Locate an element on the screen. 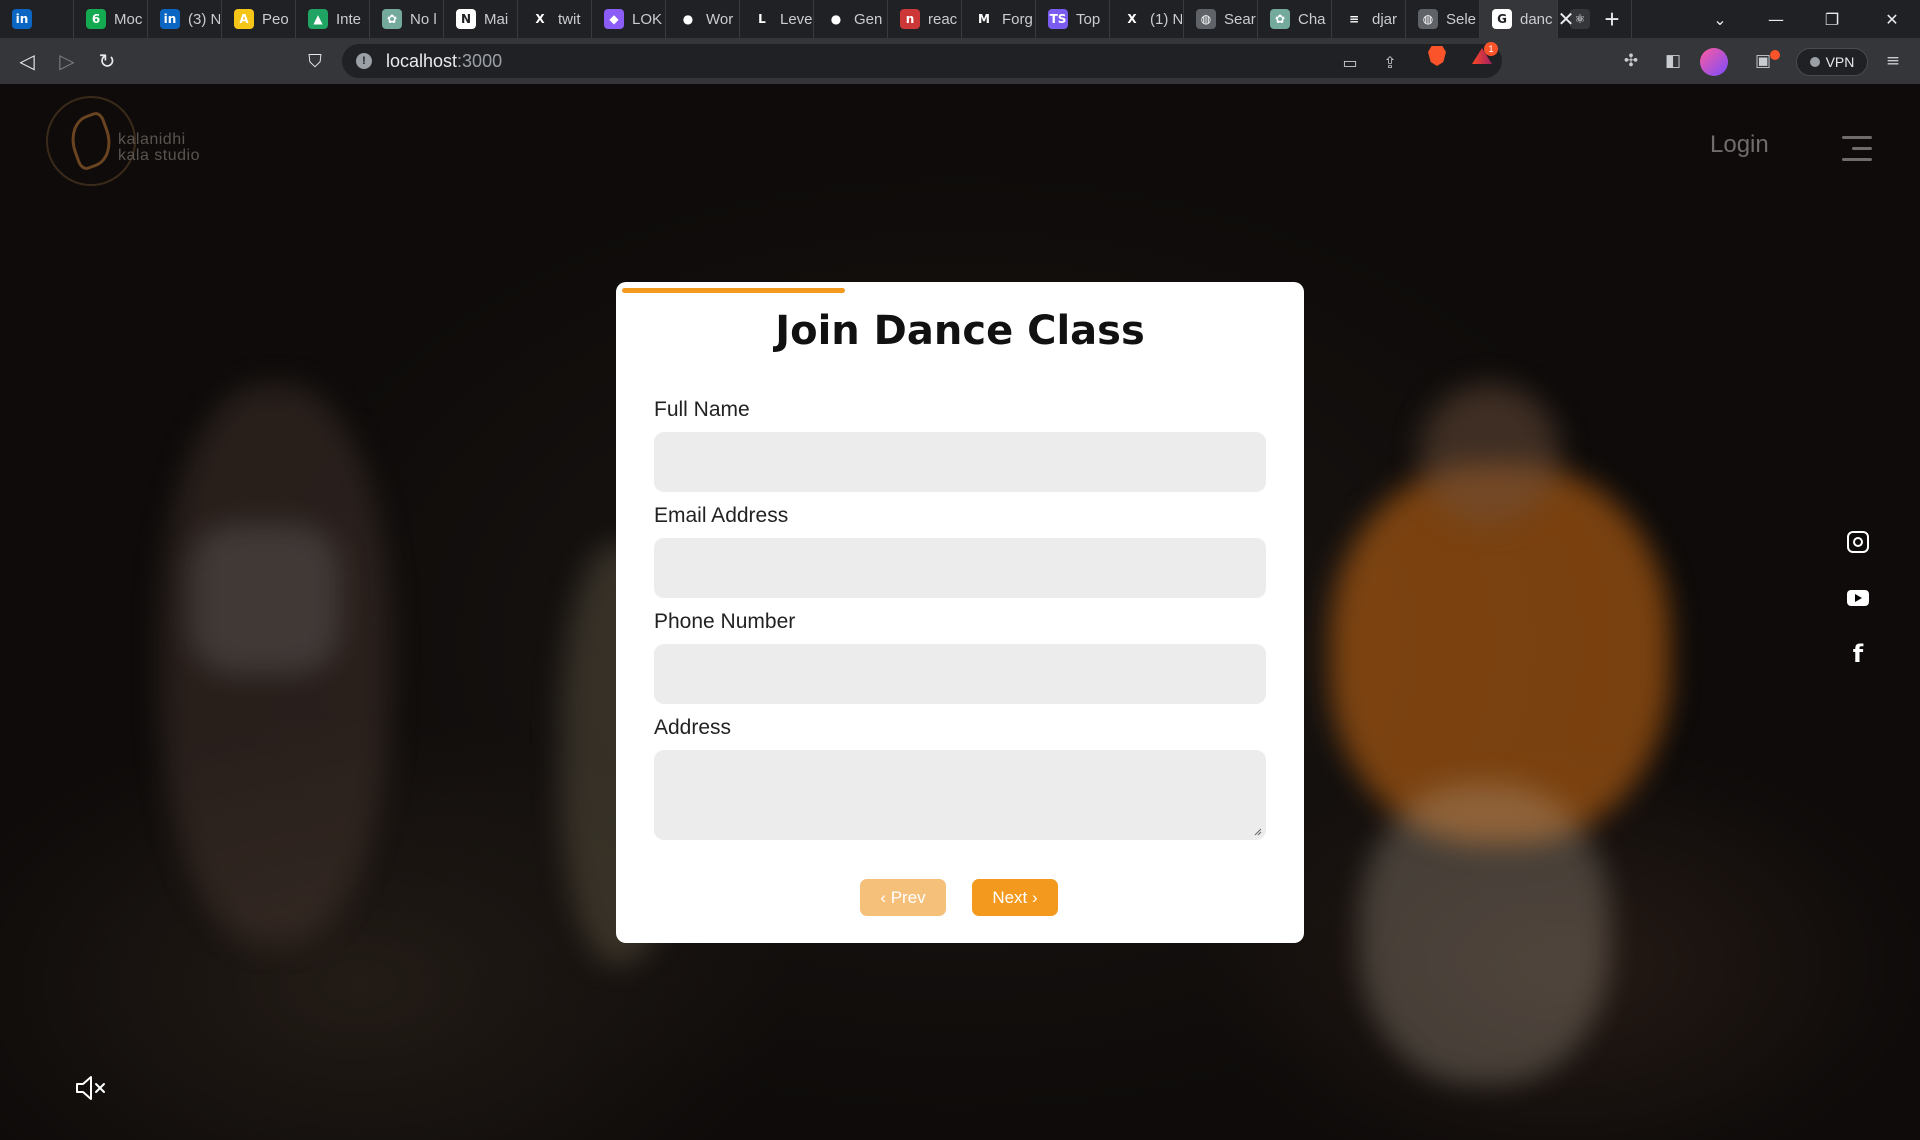  browser-tab: in is located at coordinates (37, 19).